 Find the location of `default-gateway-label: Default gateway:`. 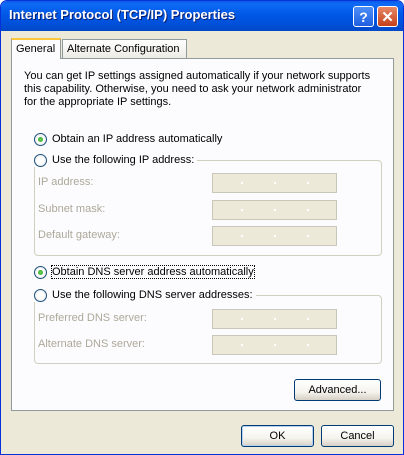

default-gateway-label: Default gateway: is located at coordinates (79, 235).